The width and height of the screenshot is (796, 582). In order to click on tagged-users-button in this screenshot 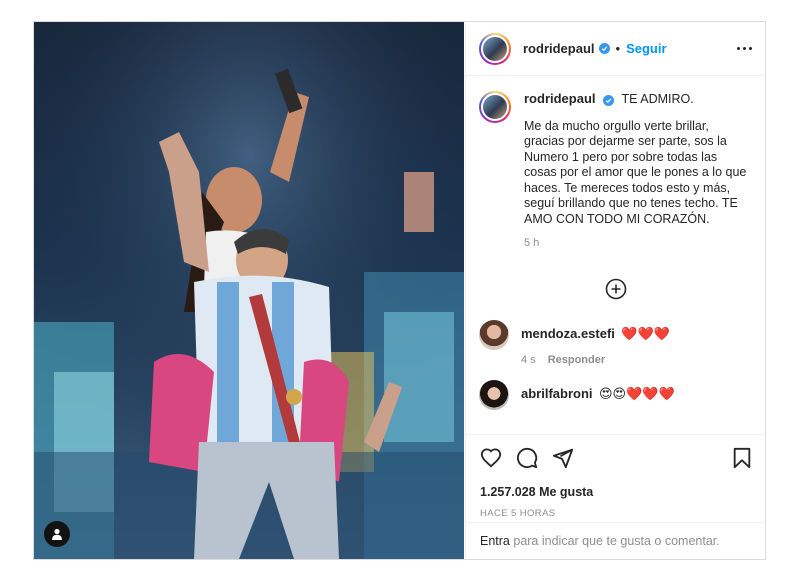, I will do `click(57, 534)`.